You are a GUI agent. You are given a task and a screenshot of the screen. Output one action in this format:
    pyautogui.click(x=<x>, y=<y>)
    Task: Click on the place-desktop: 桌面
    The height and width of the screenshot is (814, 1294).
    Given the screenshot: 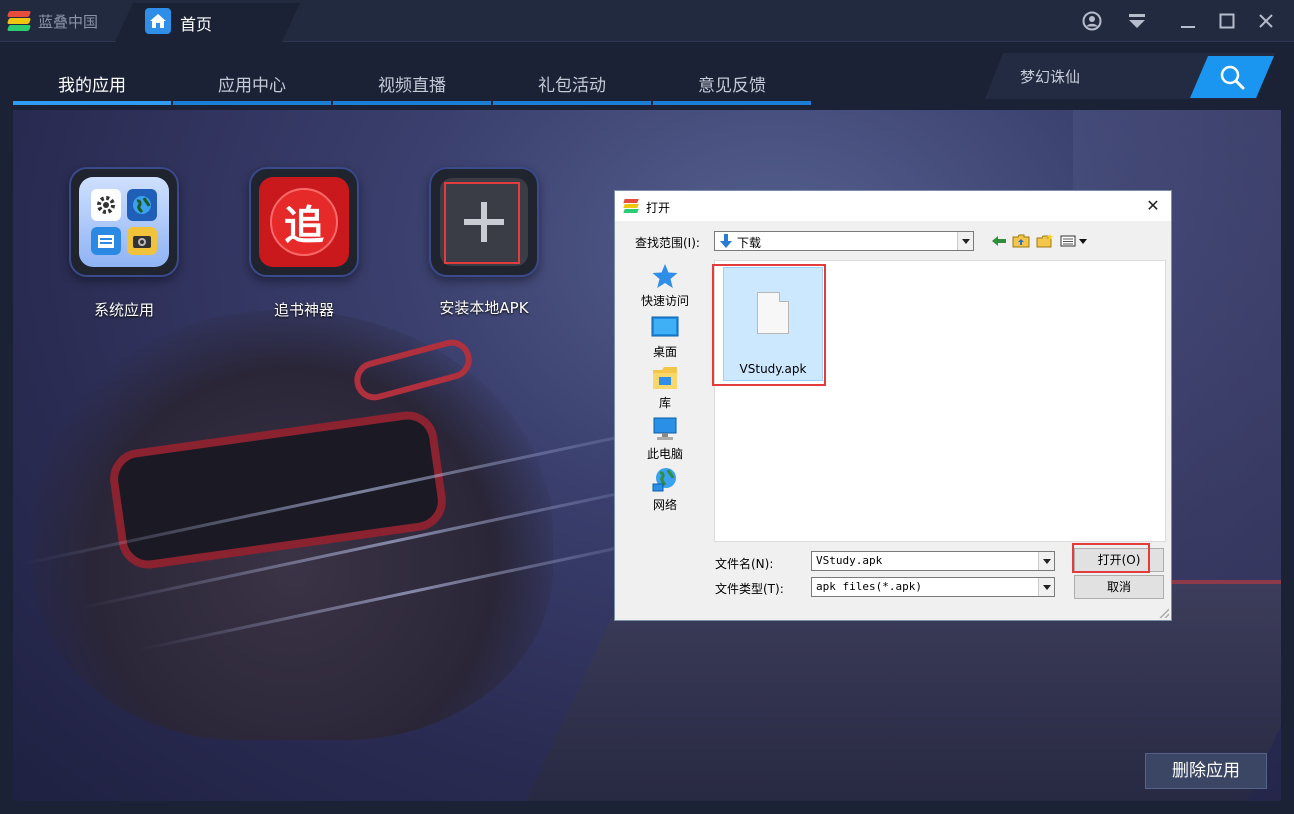 What is the action you would take?
    pyautogui.click(x=665, y=336)
    